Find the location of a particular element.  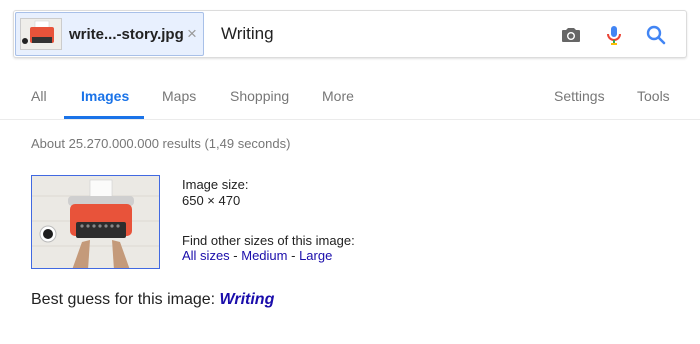

image-chip-thumbnail is located at coordinates (41, 34).